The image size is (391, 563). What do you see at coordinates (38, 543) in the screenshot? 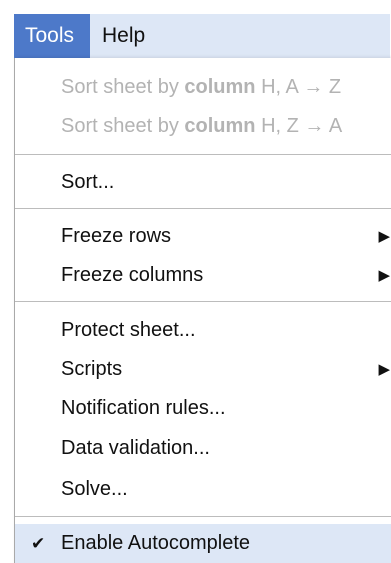
I see `checkmark-icon: ✔` at bounding box center [38, 543].